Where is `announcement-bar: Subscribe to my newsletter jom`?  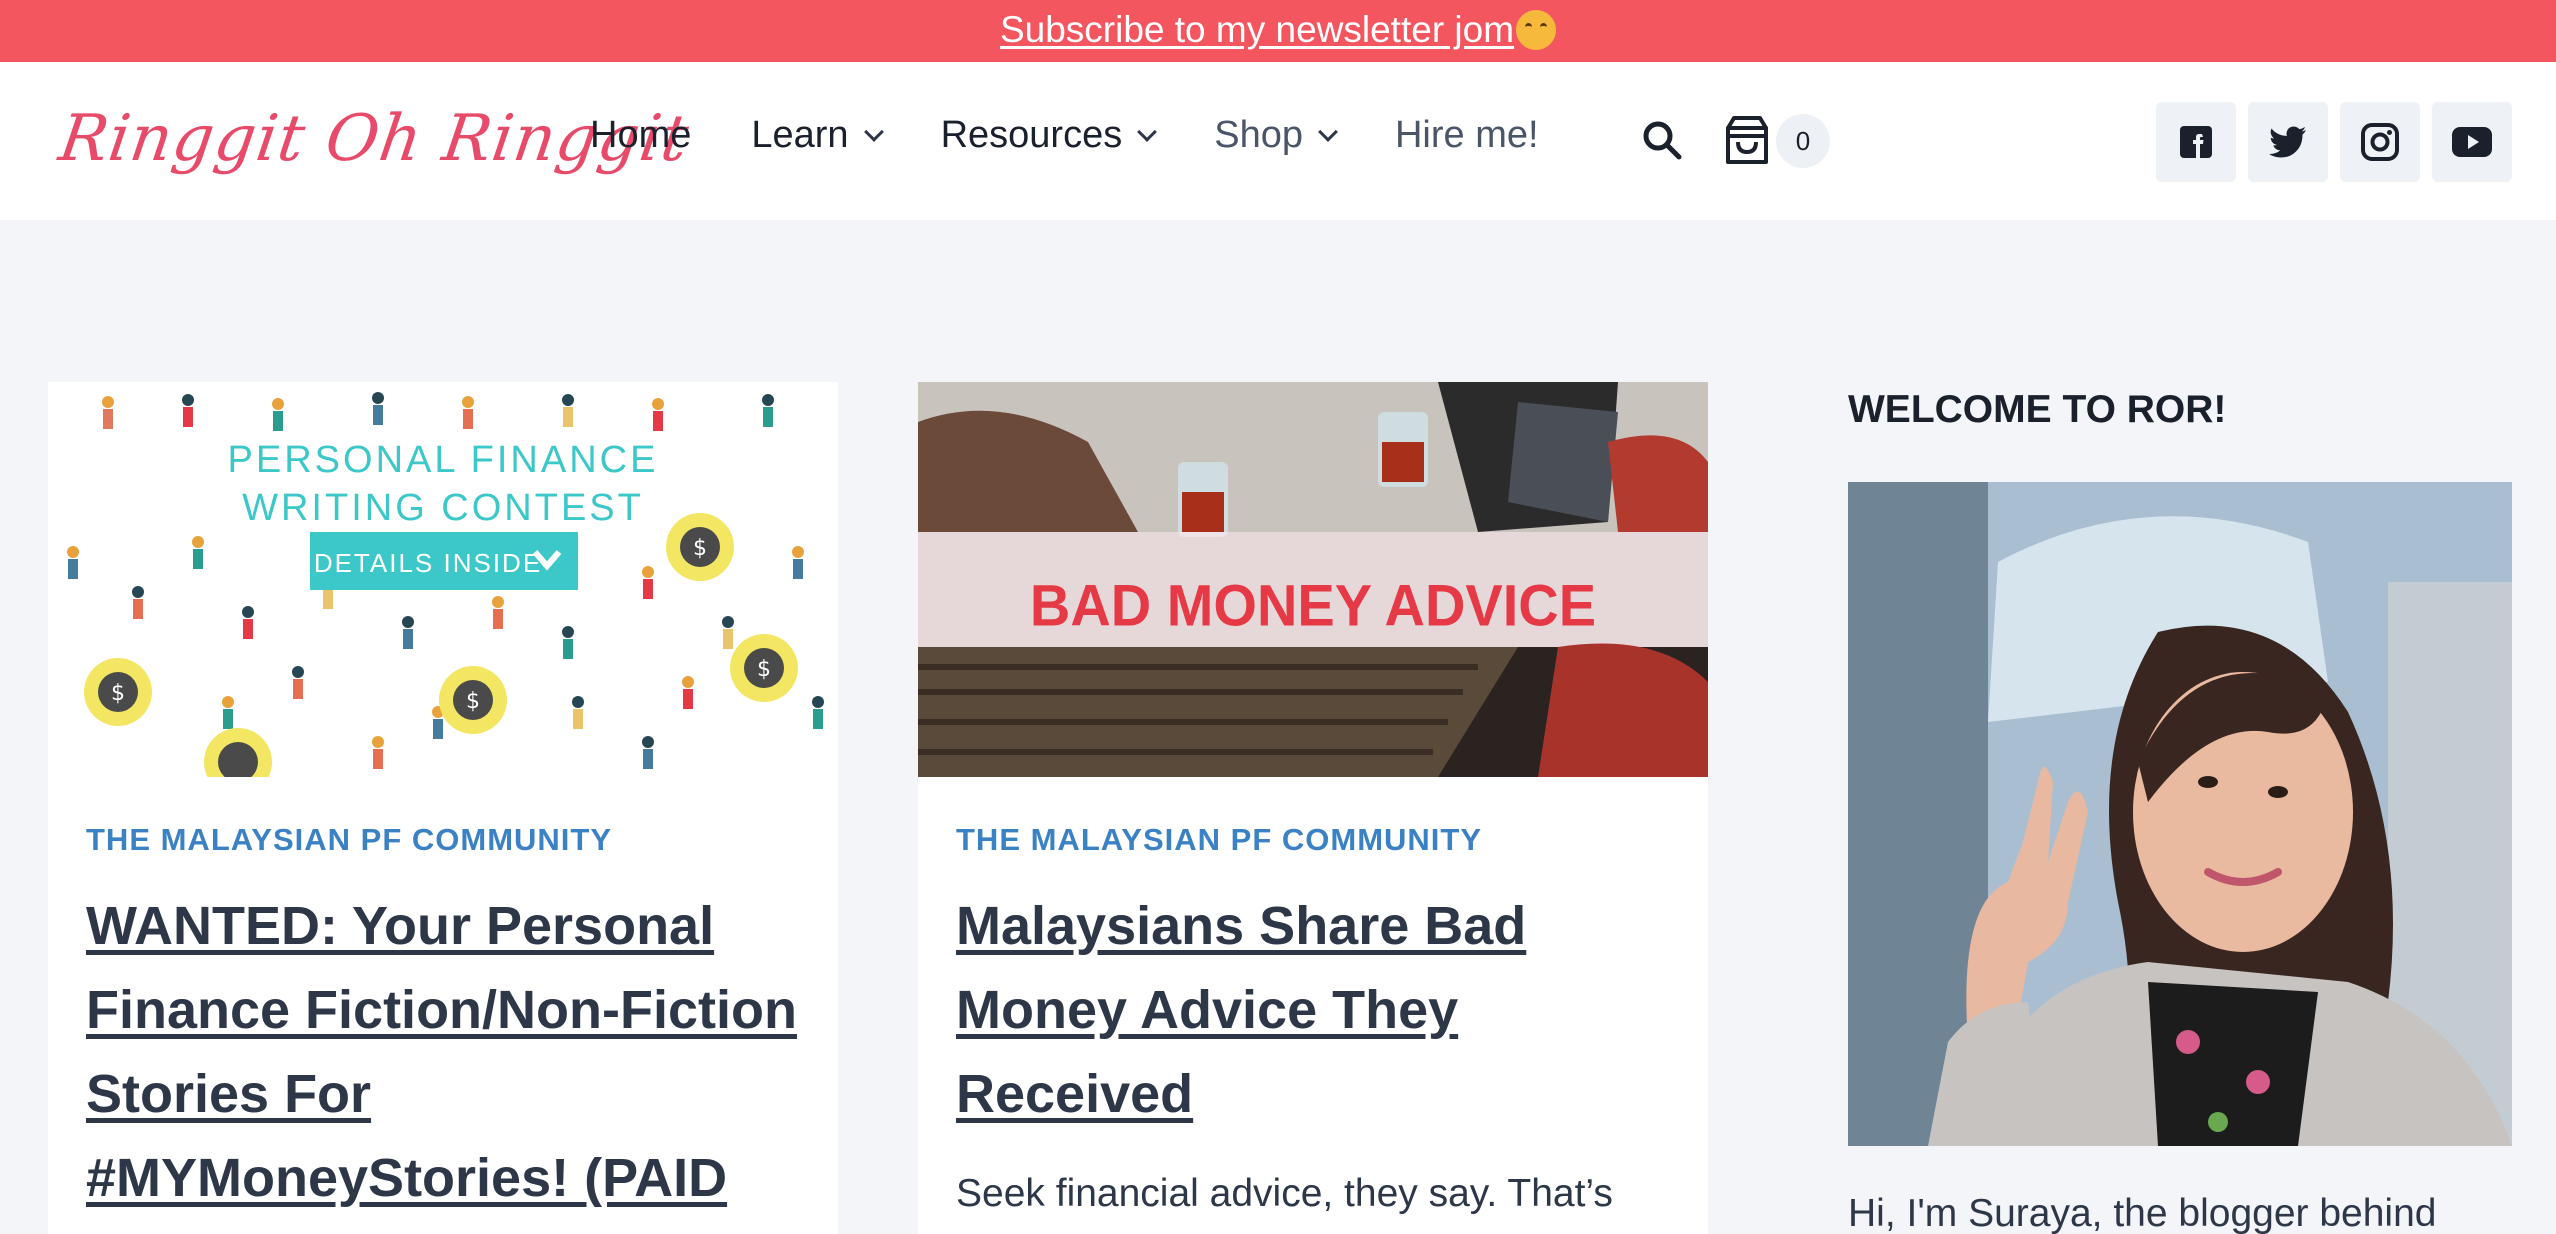
announcement-bar: Subscribe to my newsletter jom is located at coordinates (1278, 31).